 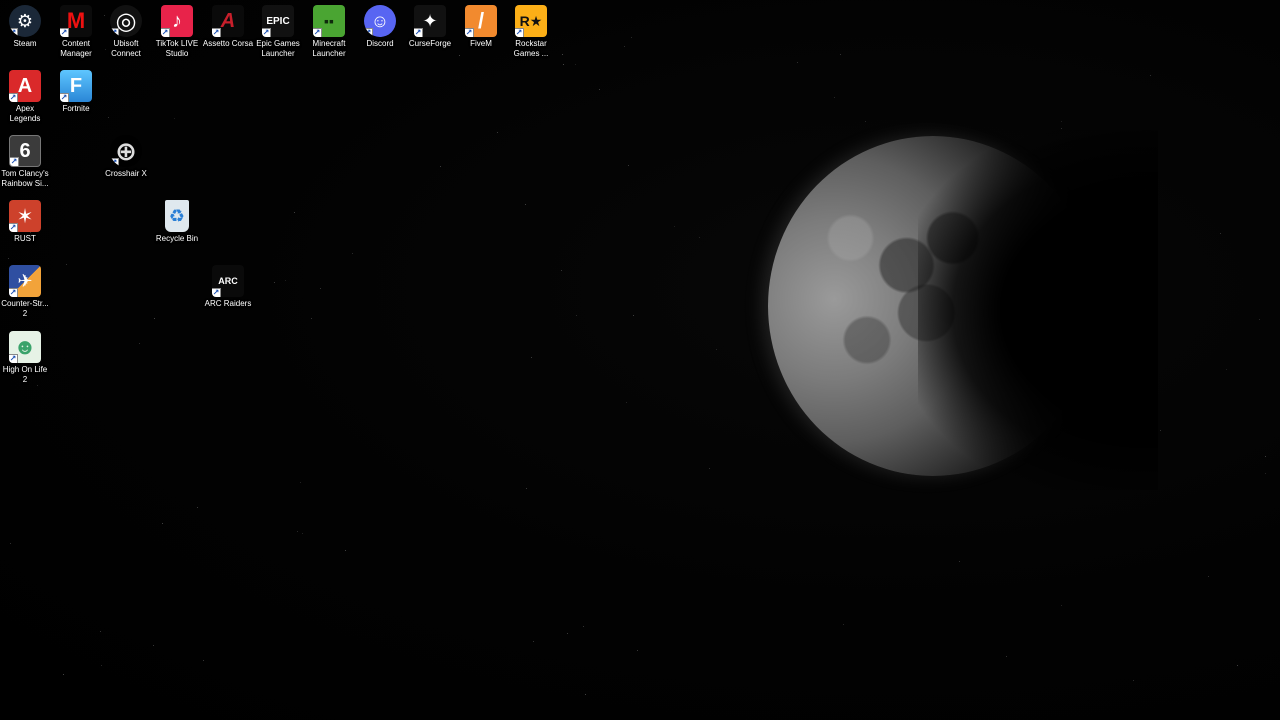 I want to click on desktop-icon-crosshair-x: ⊕ ↗ Crosshair X, so click(x=126, y=157).